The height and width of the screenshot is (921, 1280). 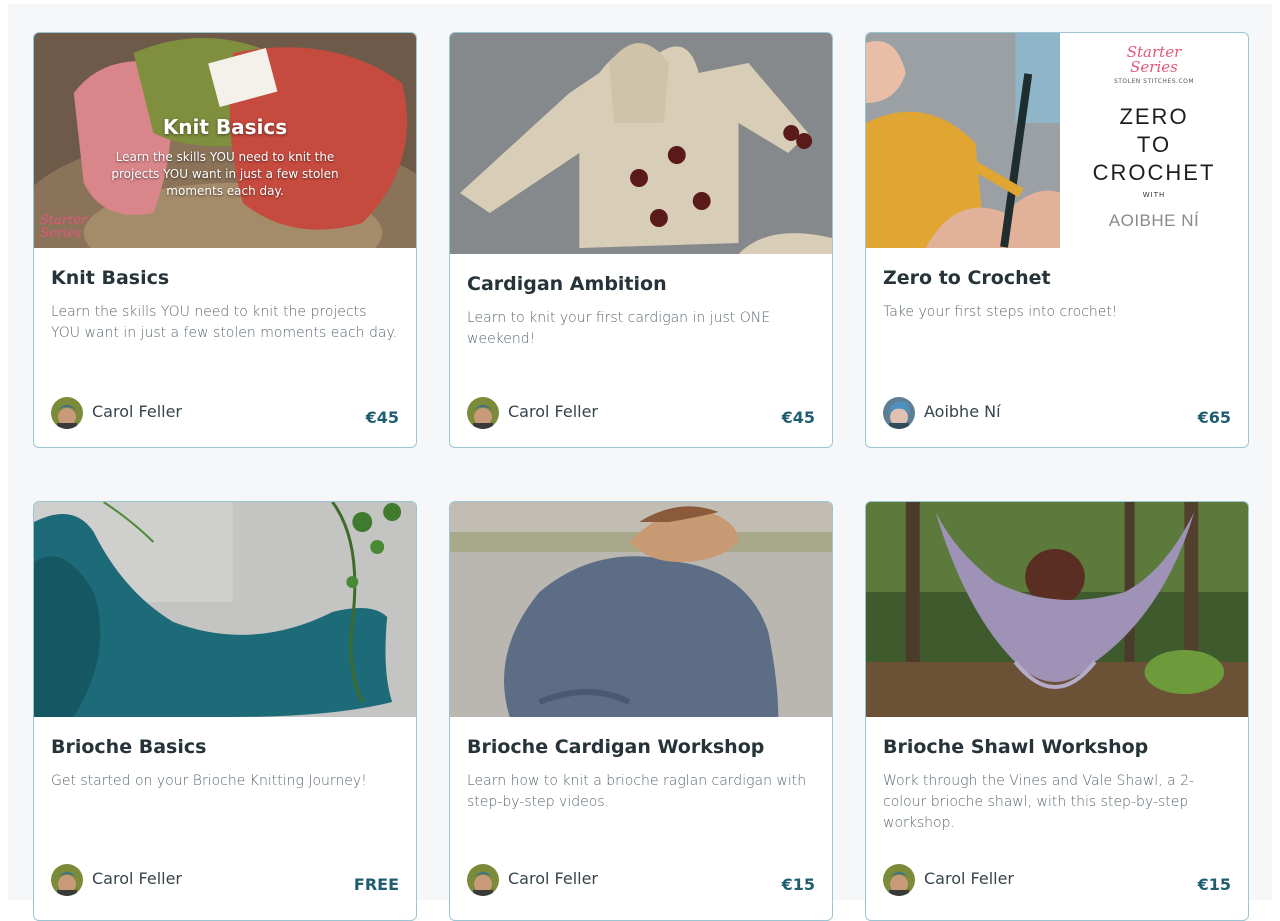 What do you see at coordinates (641, 747) in the screenshot?
I see `course-title: Brioche Cardigan Workshop` at bounding box center [641, 747].